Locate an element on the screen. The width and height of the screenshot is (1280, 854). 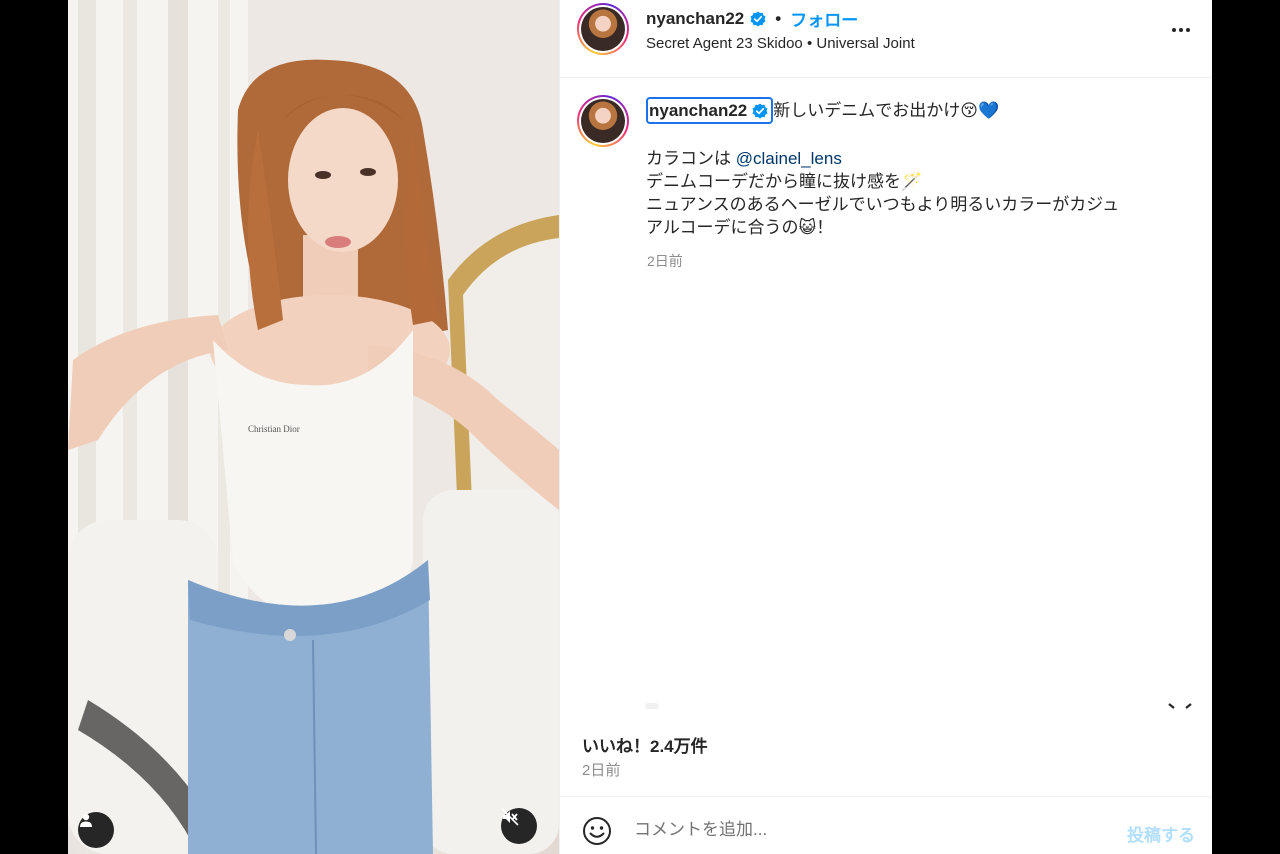
caption-line4: アルコーデに合うの😺！ is located at coordinates (740, 227).